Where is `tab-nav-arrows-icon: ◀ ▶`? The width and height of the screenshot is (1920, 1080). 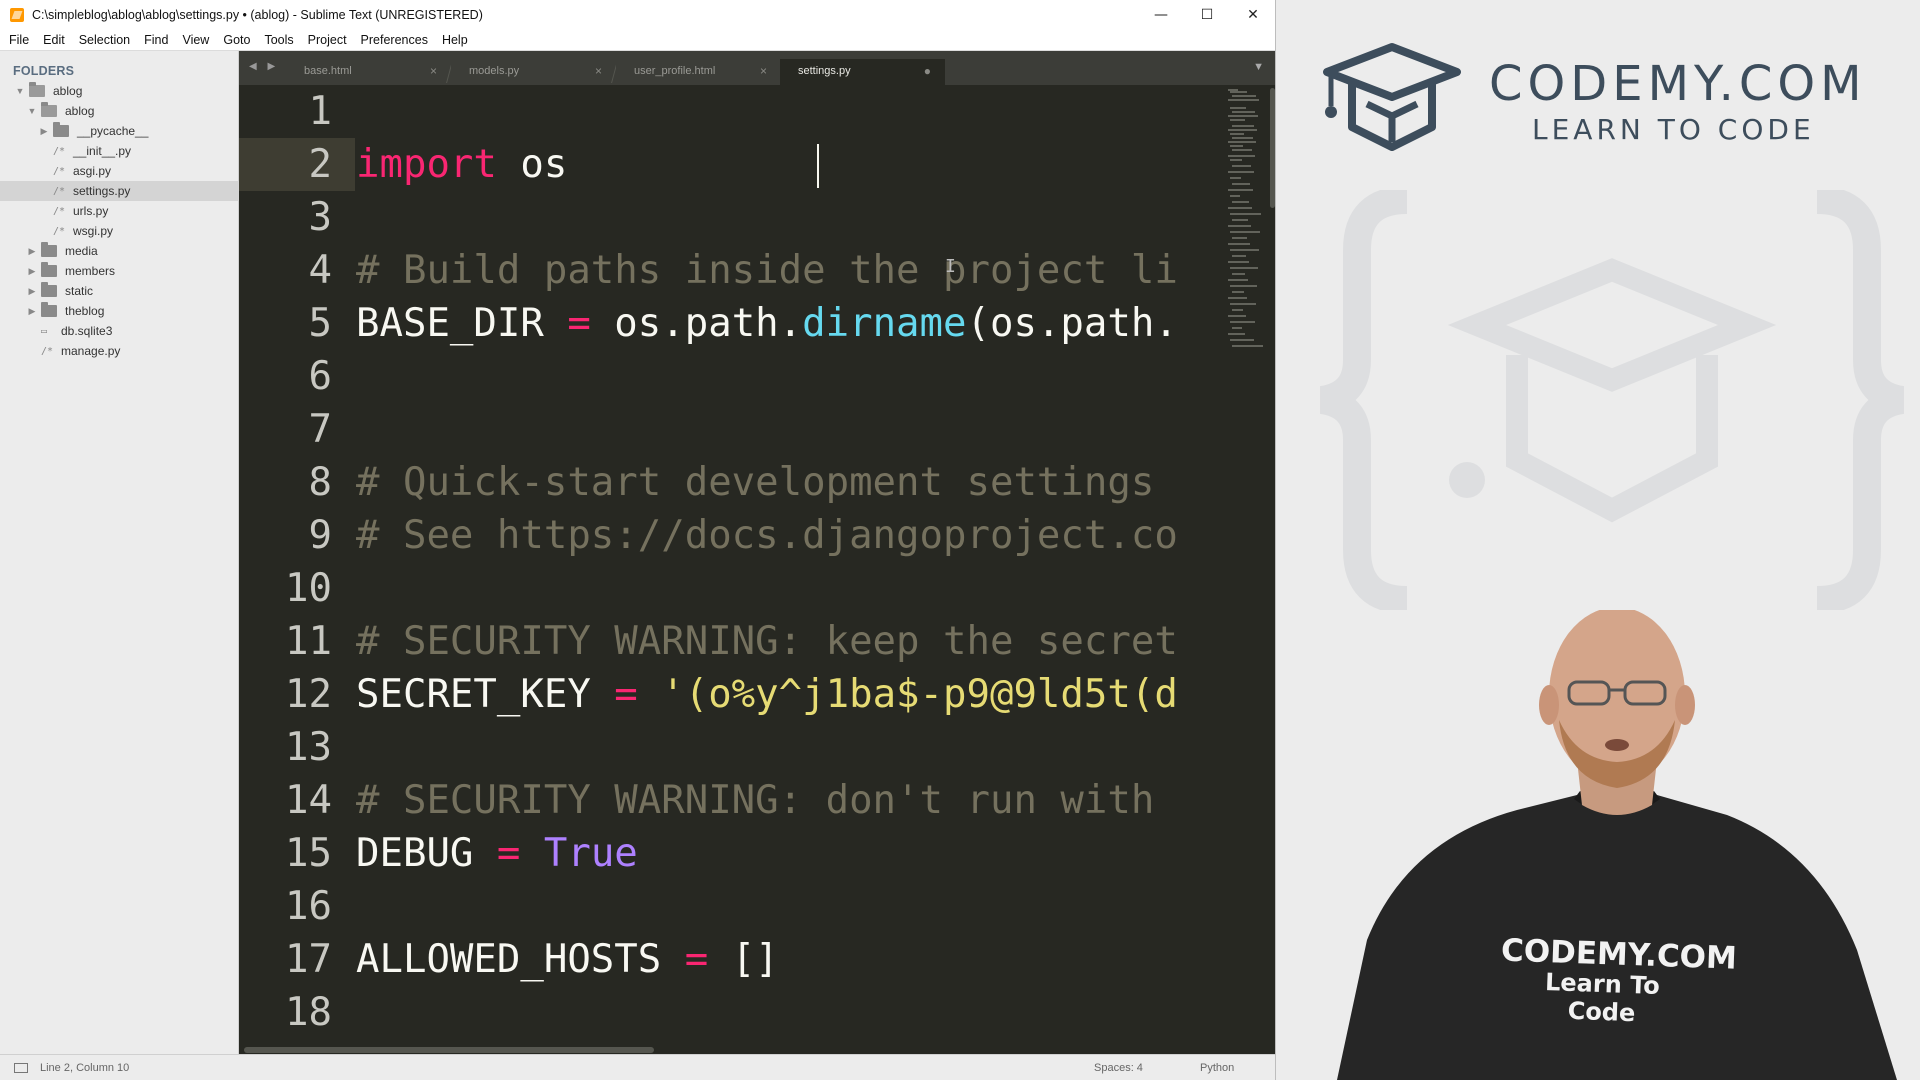
tab-nav-arrows-icon: ◀ ▶ is located at coordinates (264, 66).